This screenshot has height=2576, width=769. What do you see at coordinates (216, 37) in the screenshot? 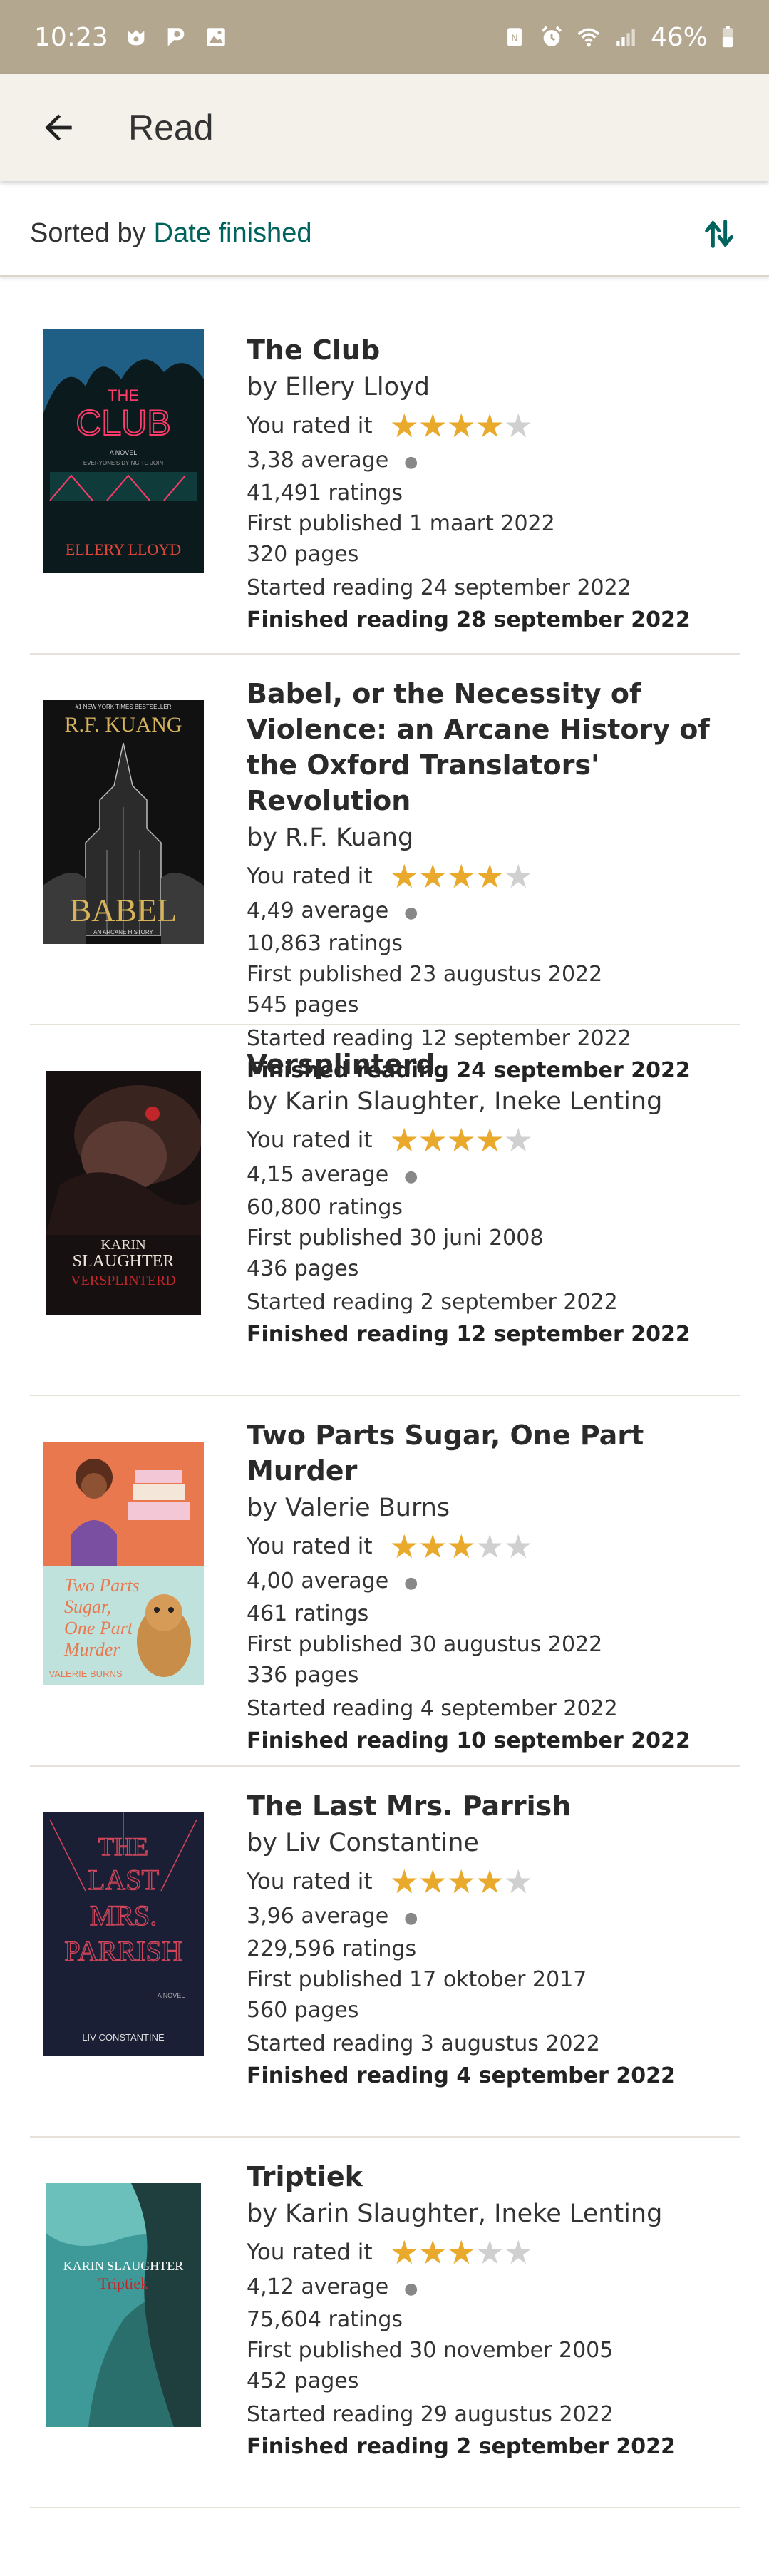
I see `image-icon` at bounding box center [216, 37].